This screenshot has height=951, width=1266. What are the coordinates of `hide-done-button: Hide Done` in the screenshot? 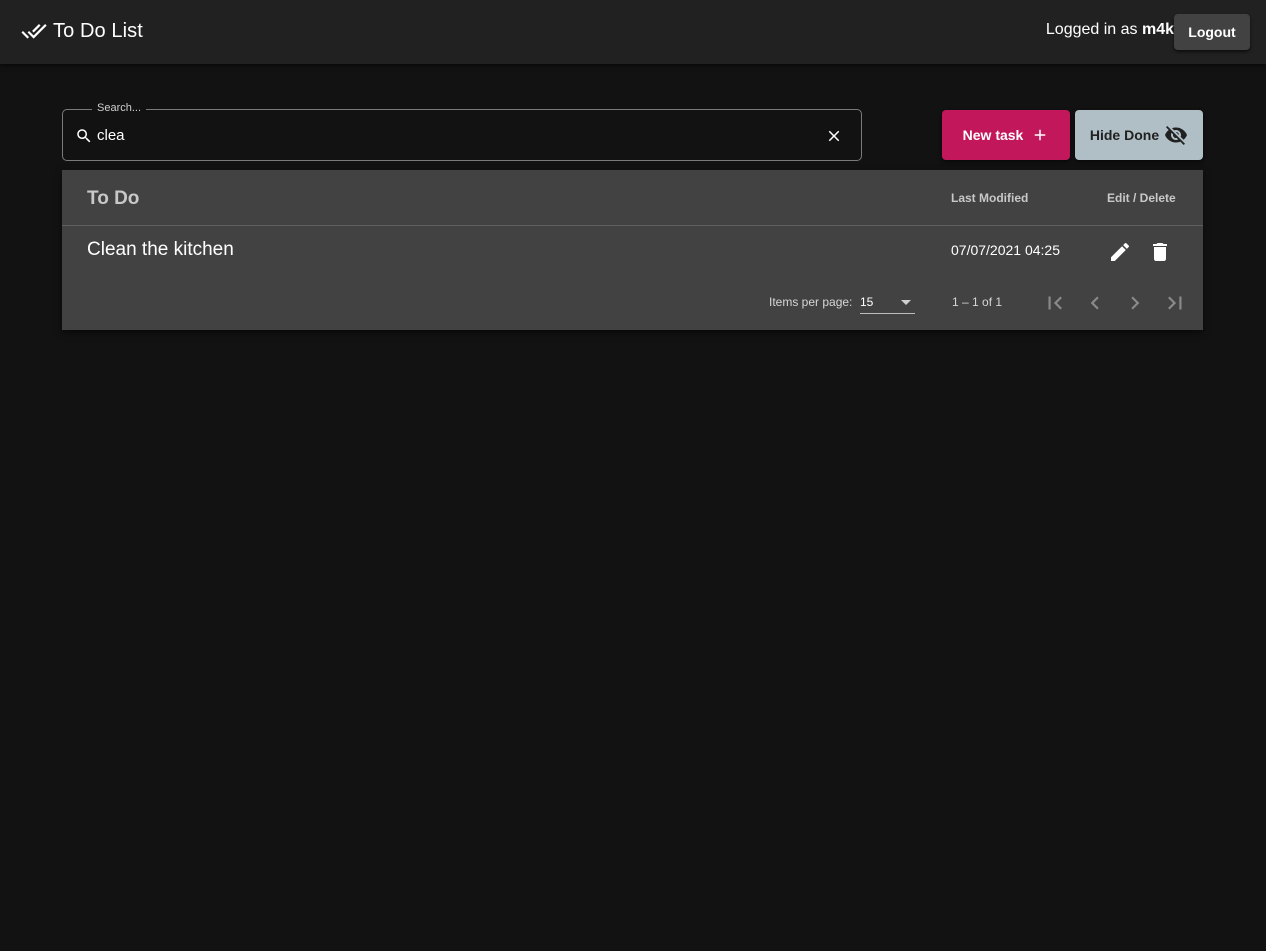 It's located at (1139, 135).